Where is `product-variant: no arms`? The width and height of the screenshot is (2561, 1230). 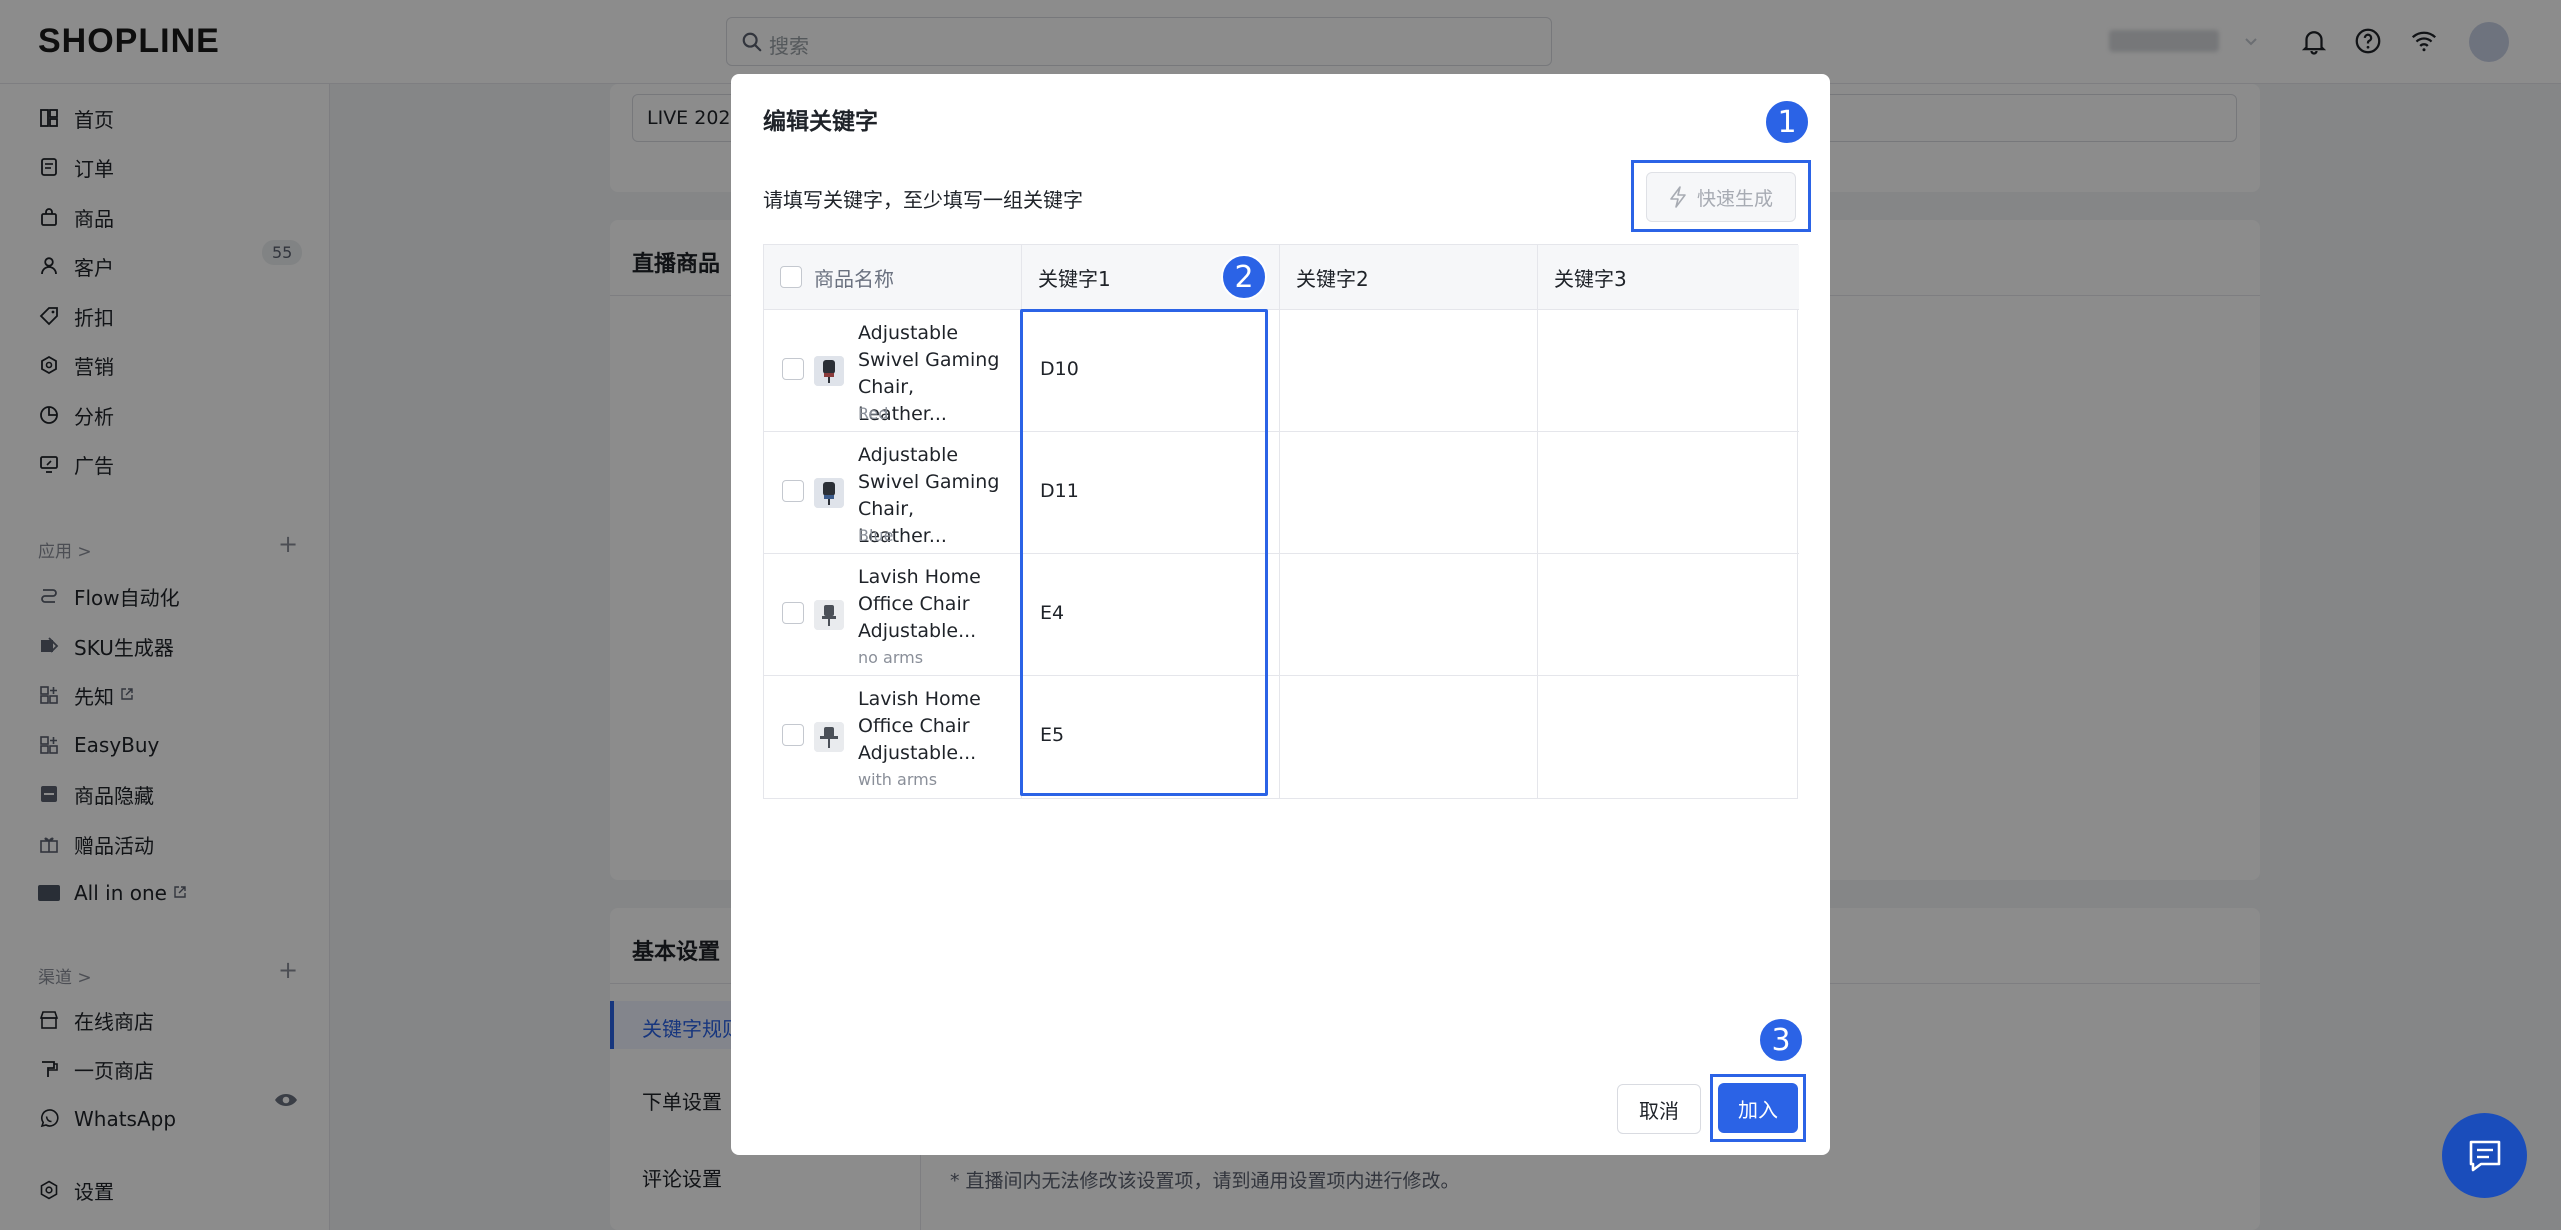
product-variant: no arms is located at coordinates (891, 657).